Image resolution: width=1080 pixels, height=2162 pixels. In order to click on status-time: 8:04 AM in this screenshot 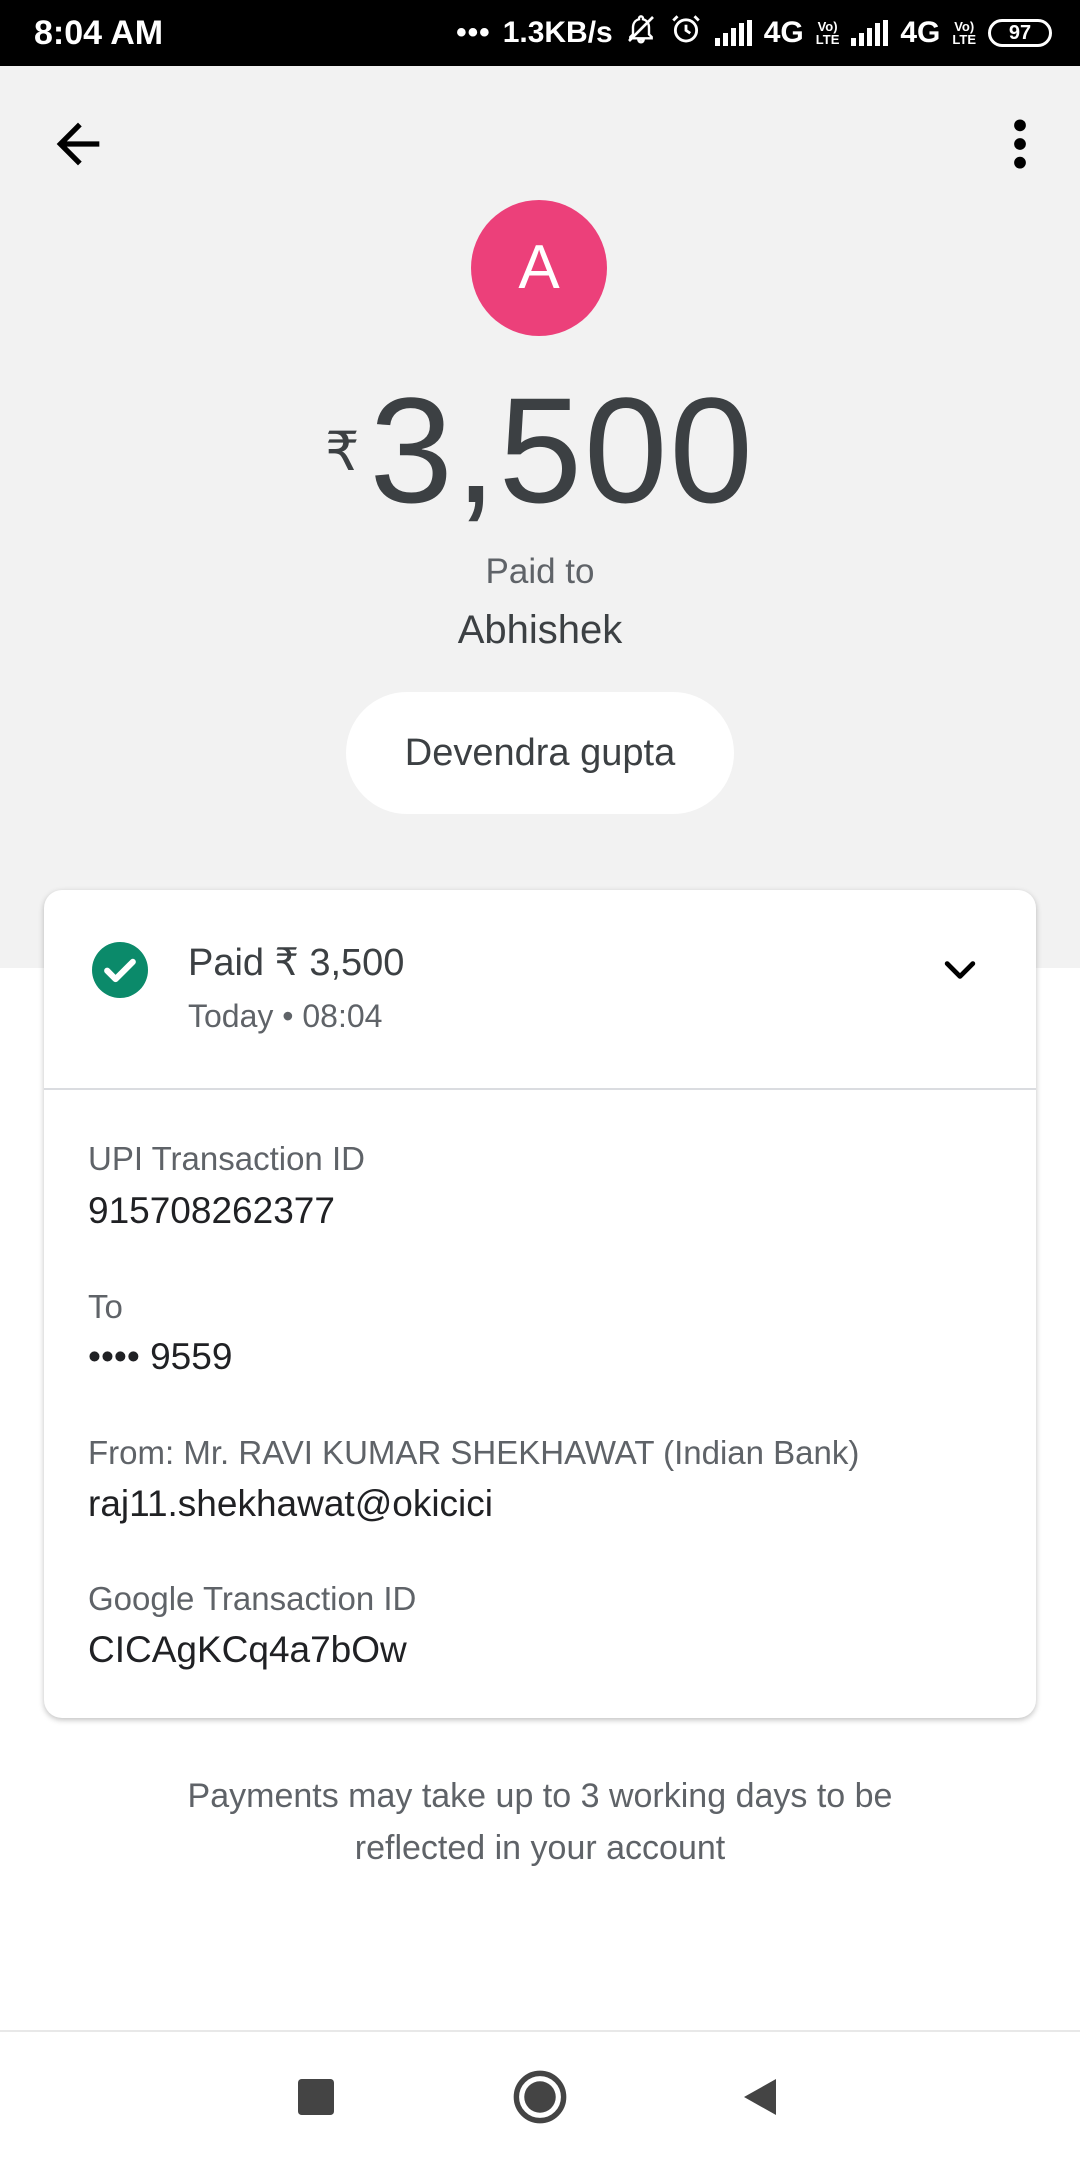, I will do `click(99, 33)`.